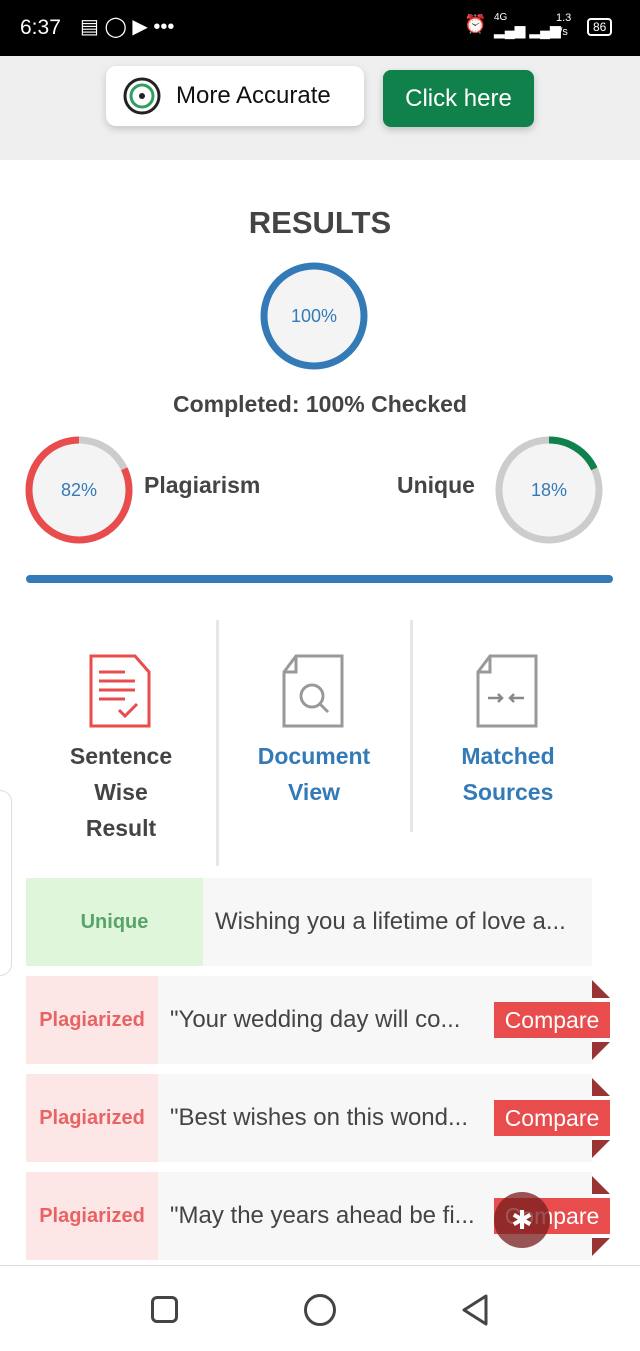  Describe the element at coordinates (527, 30) in the screenshot. I see `signal-icon: ▂▄▆ ▂▄▆` at that location.